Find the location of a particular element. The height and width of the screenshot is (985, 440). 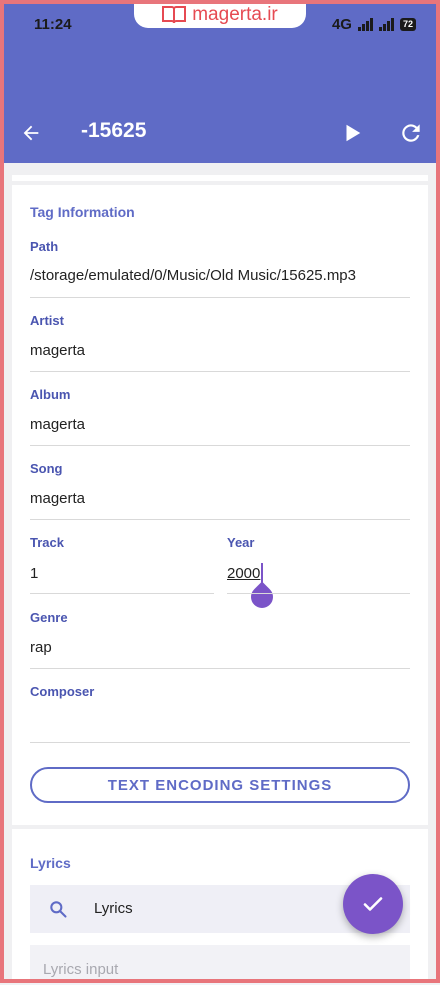

play-icon is located at coordinates (353, 133).